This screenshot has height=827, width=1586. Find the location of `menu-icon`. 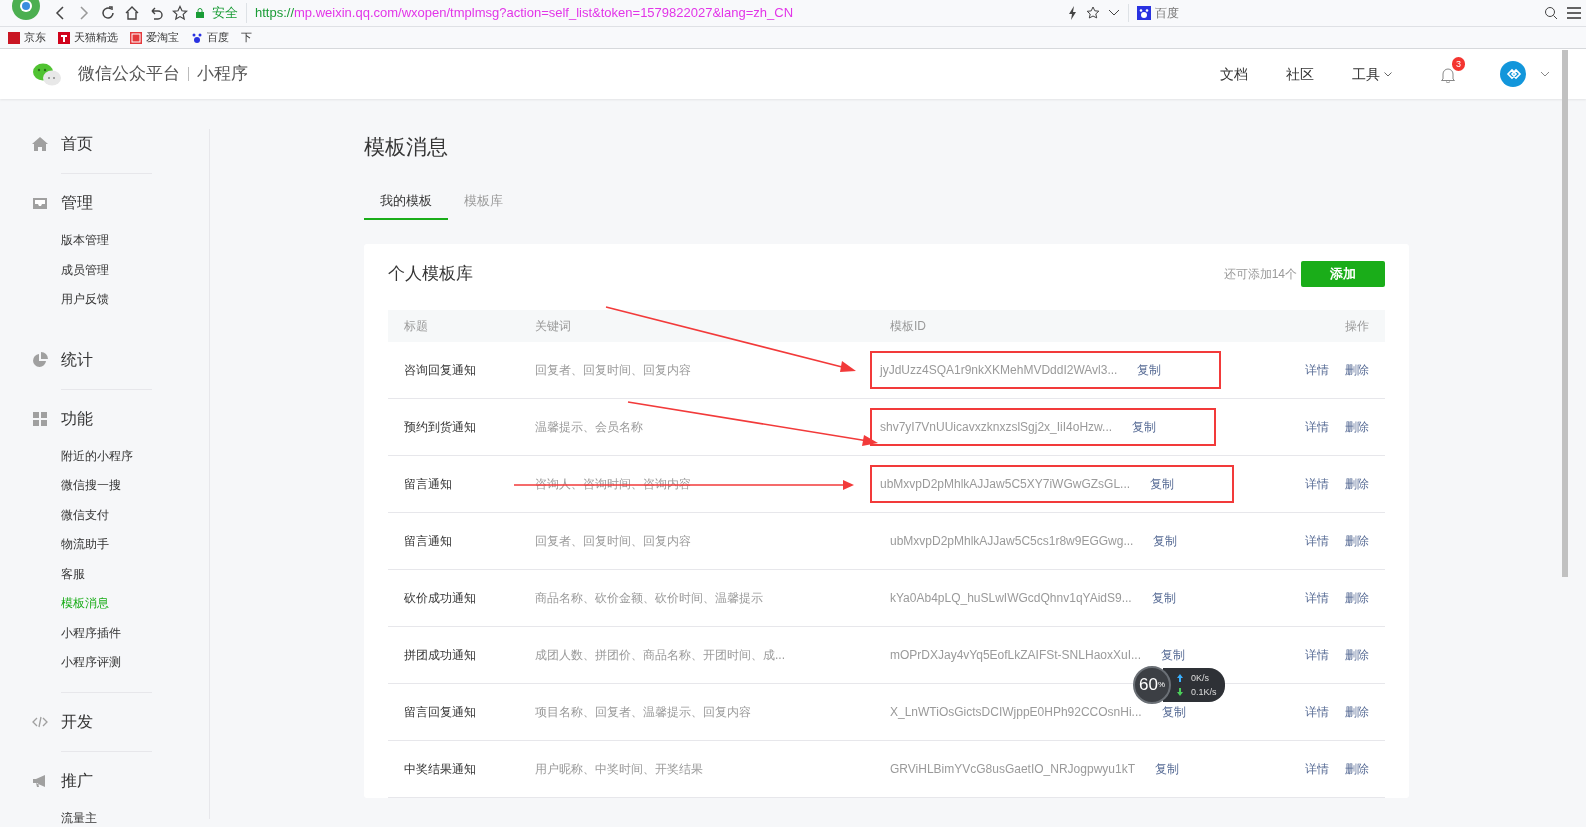

menu-icon is located at coordinates (1574, 13).